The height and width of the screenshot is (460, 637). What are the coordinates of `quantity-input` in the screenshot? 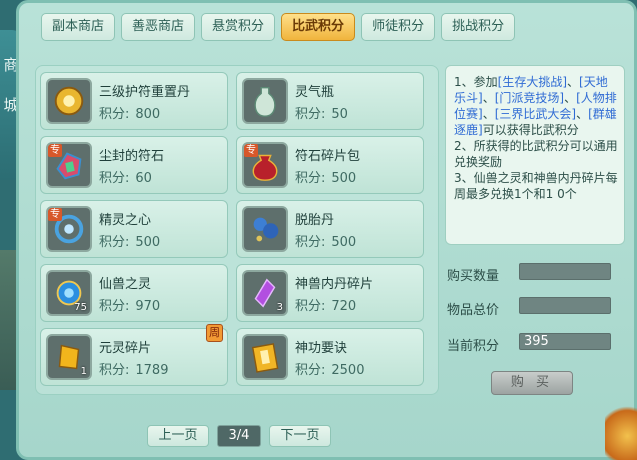 It's located at (565, 271).